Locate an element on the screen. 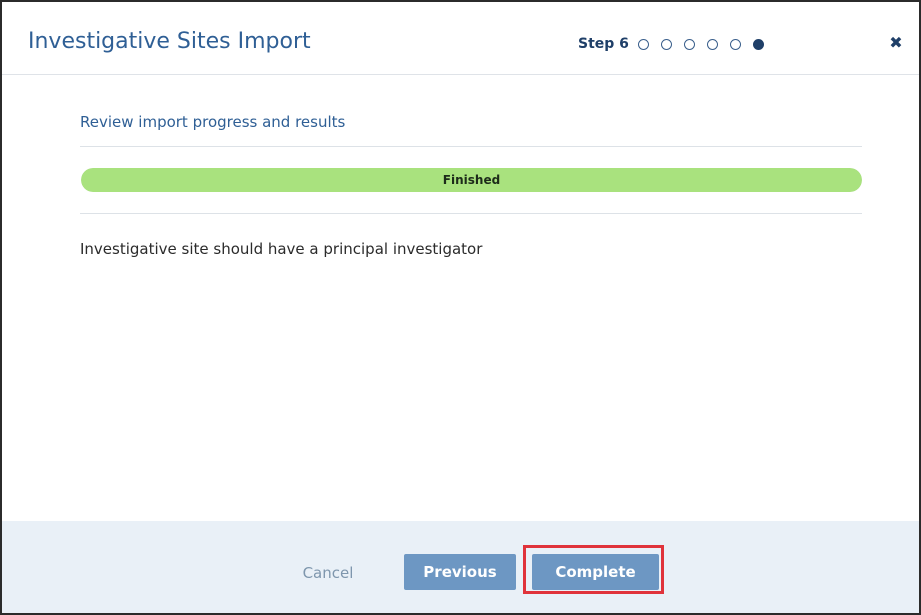 Image resolution: width=921 pixels, height=615 pixels. section-title: Review import progress and results is located at coordinates (213, 122).